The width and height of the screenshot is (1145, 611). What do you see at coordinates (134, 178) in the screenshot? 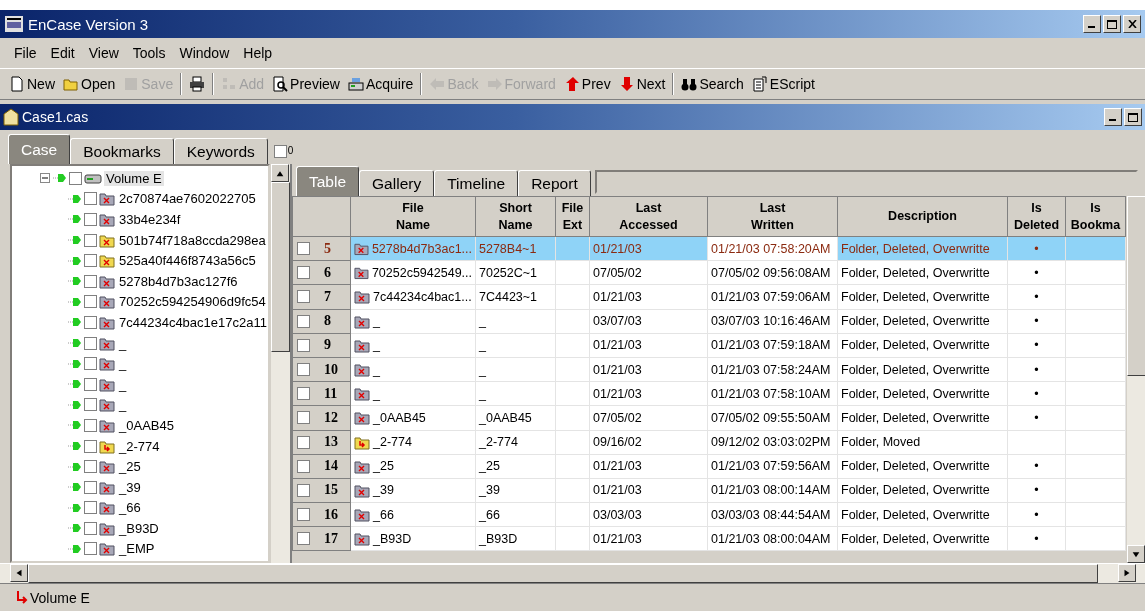
I see `tree-item: Volume E` at bounding box center [134, 178].